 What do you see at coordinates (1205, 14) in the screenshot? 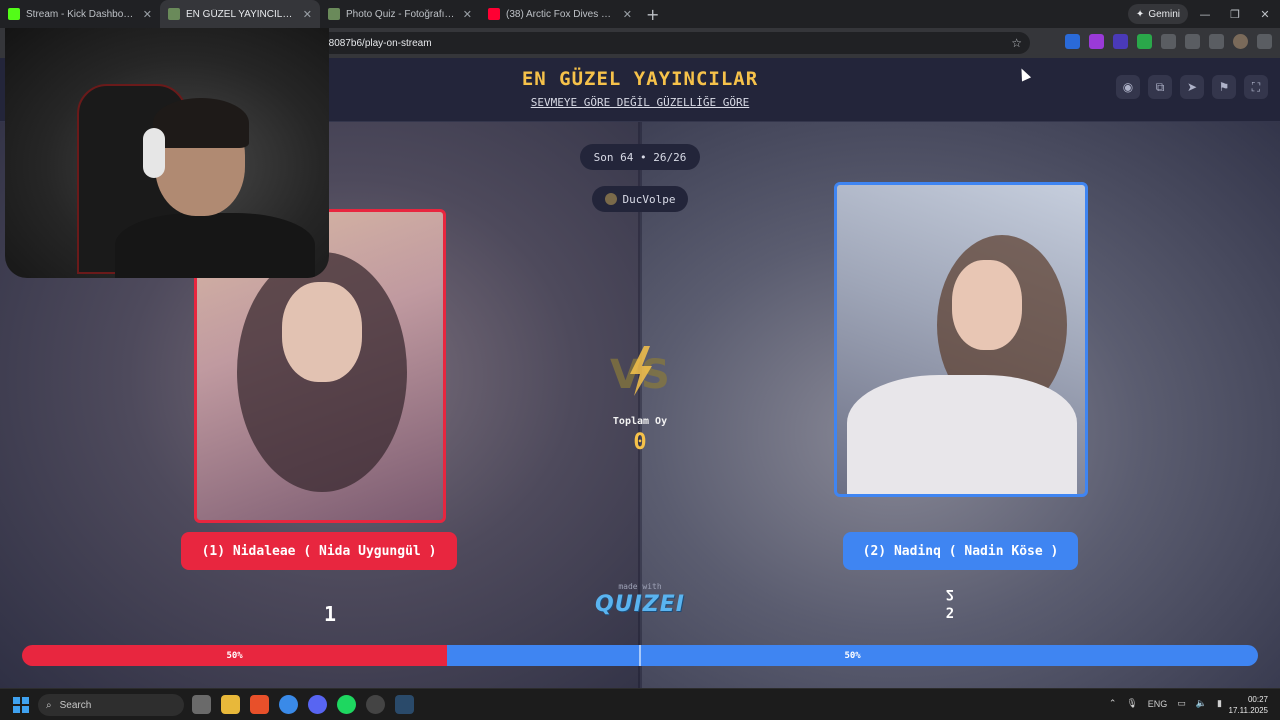
I see `minimize-icon: —` at bounding box center [1205, 14].